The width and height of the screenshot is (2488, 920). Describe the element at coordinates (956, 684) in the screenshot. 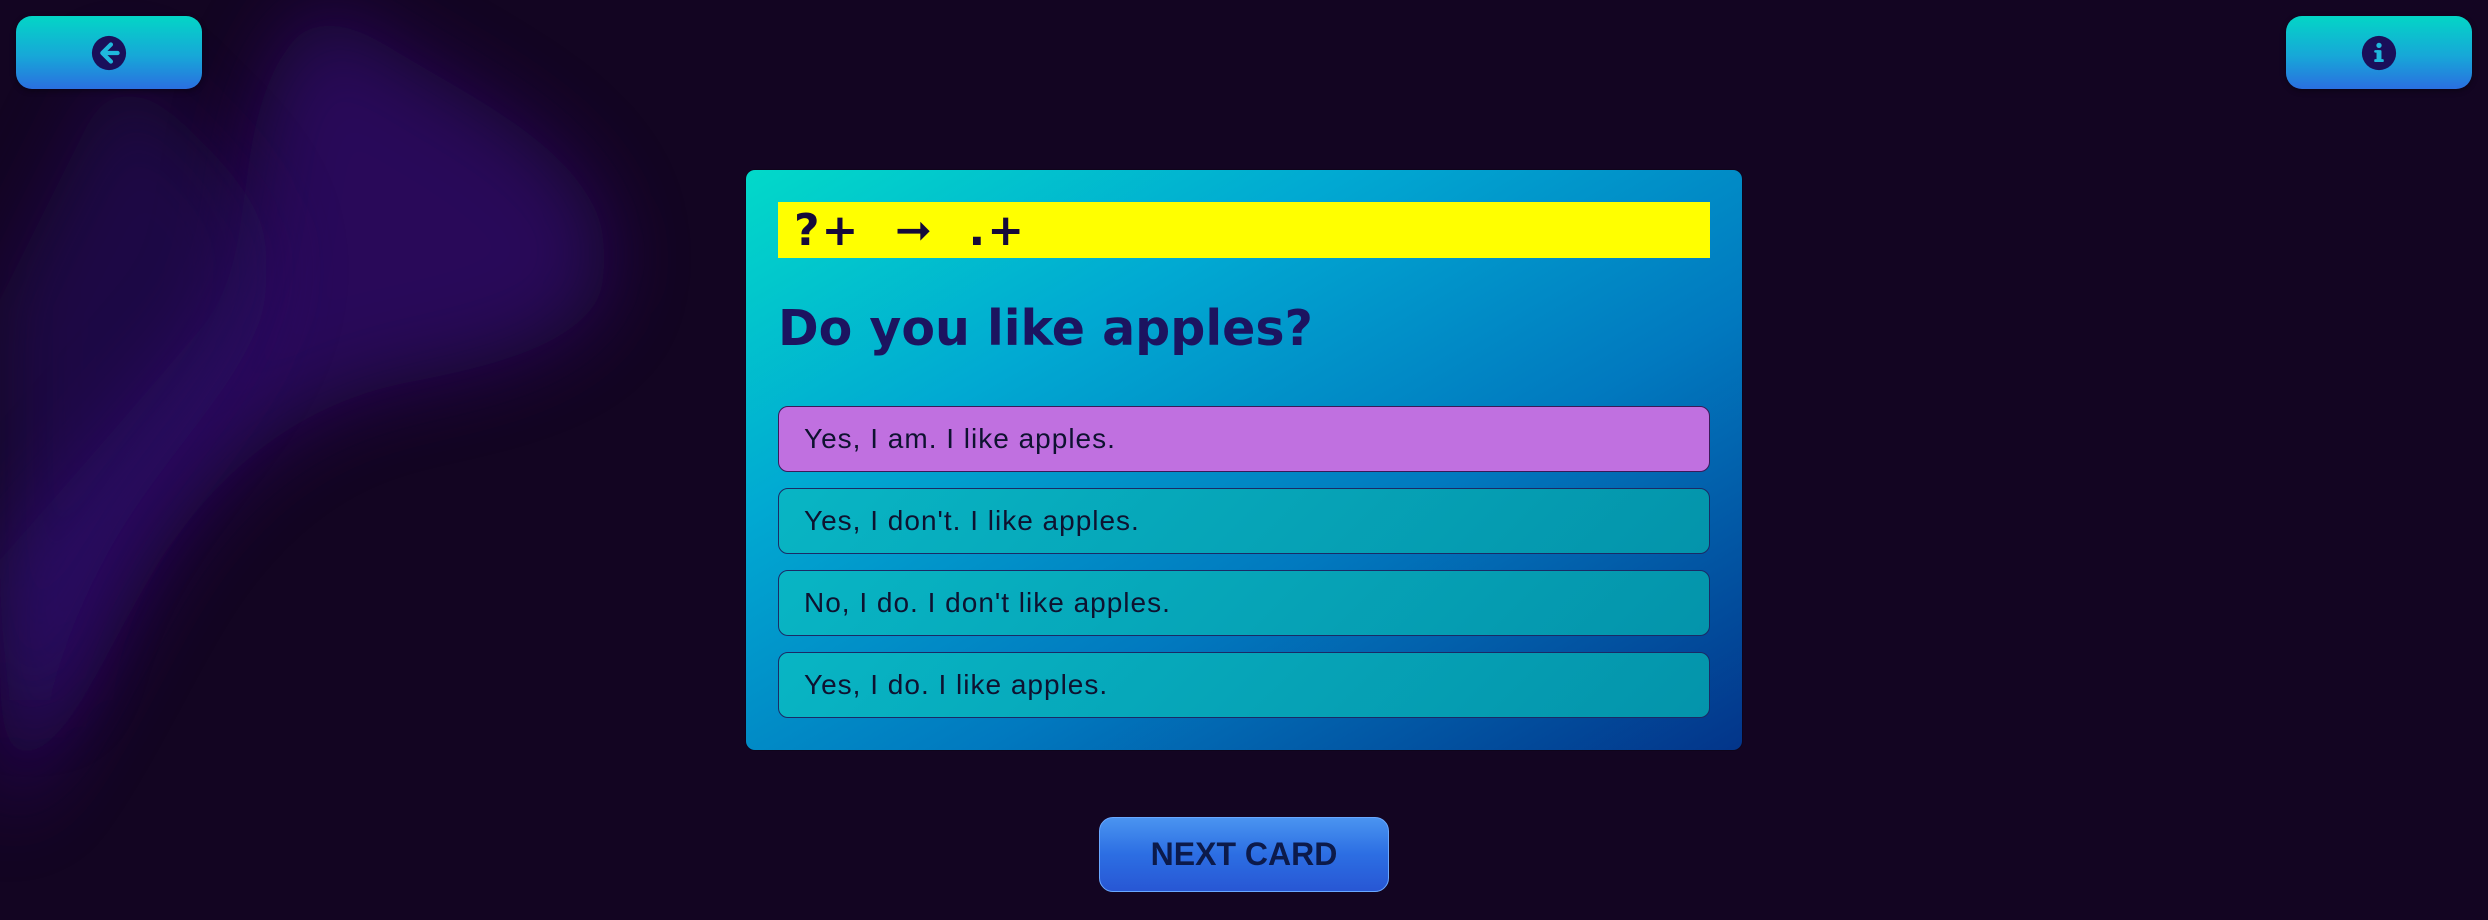

I see `answer-option-label: Yes, I do. I like apples.` at that location.